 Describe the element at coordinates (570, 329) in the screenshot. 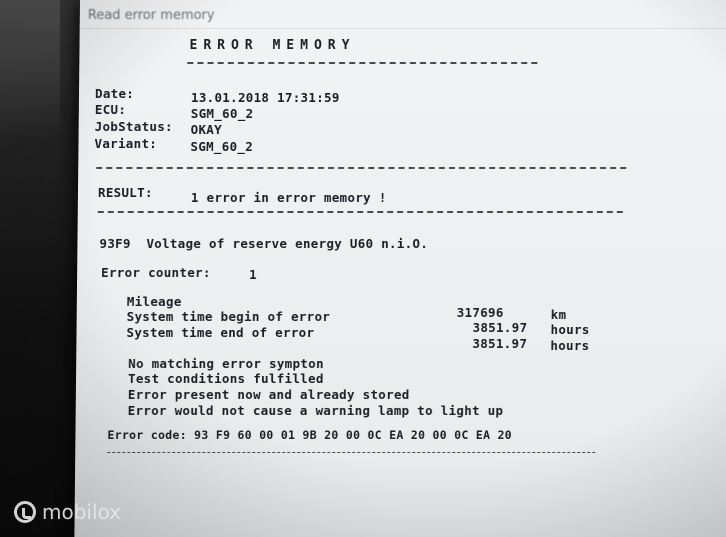

I see `time-begin-unit: hours` at that location.